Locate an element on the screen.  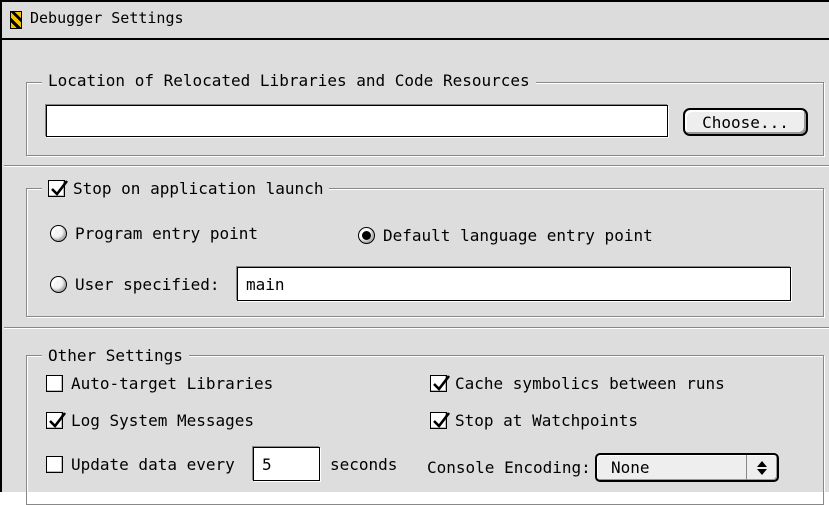
auto-target-label: Auto-target Libraries is located at coordinates (172, 383).